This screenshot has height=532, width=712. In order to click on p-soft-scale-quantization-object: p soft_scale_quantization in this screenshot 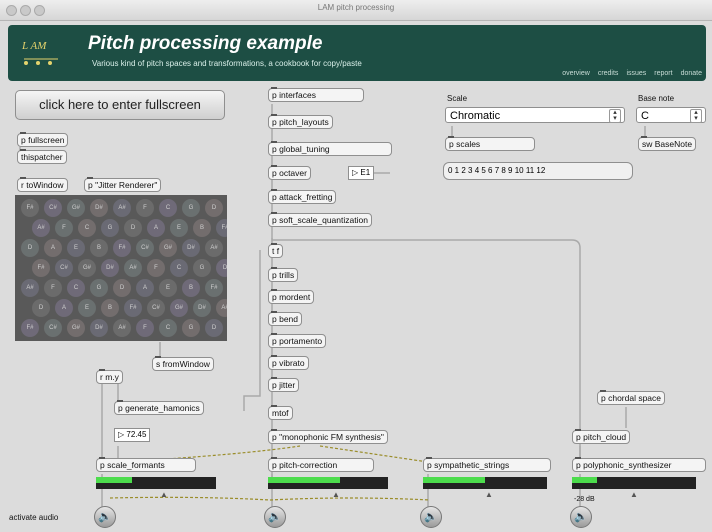, I will do `click(320, 219)`.